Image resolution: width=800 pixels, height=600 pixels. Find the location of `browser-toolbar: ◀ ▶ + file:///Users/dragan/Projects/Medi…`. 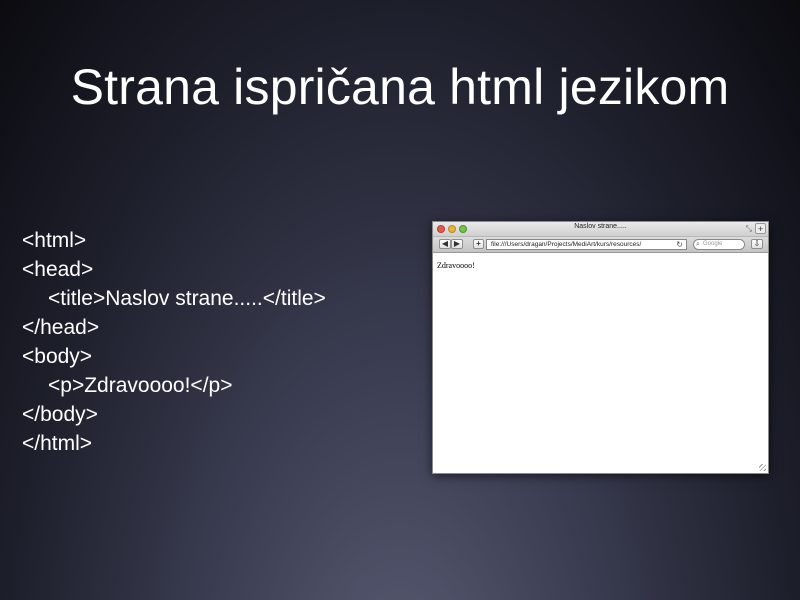

browser-toolbar: ◀ ▶ + file:///Users/dragan/Projects/Medi… is located at coordinates (600, 245).